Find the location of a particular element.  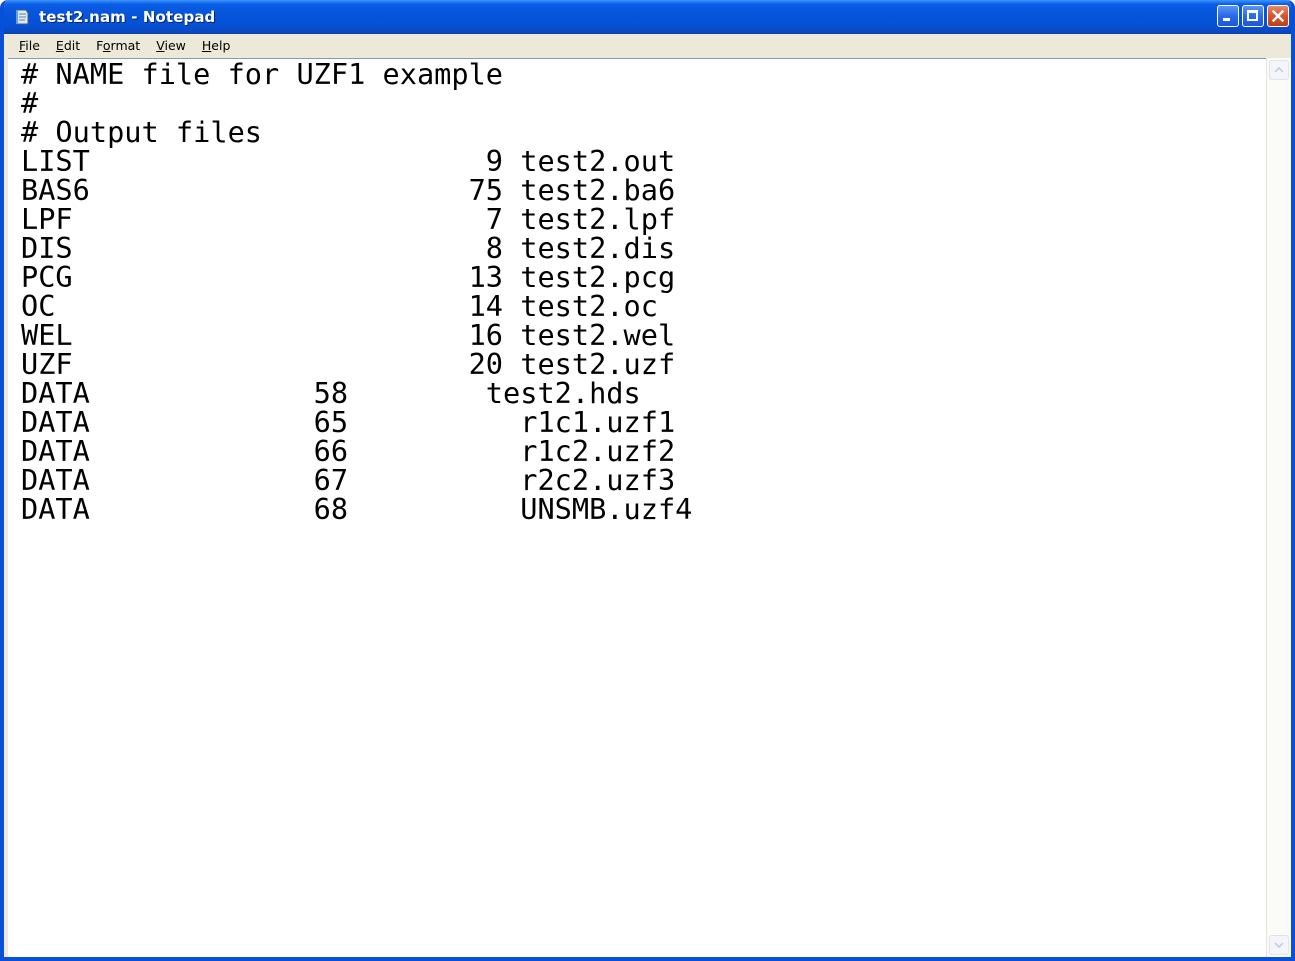

title-bar: test2.nam - Notepad is located at coordinates (647, 17).